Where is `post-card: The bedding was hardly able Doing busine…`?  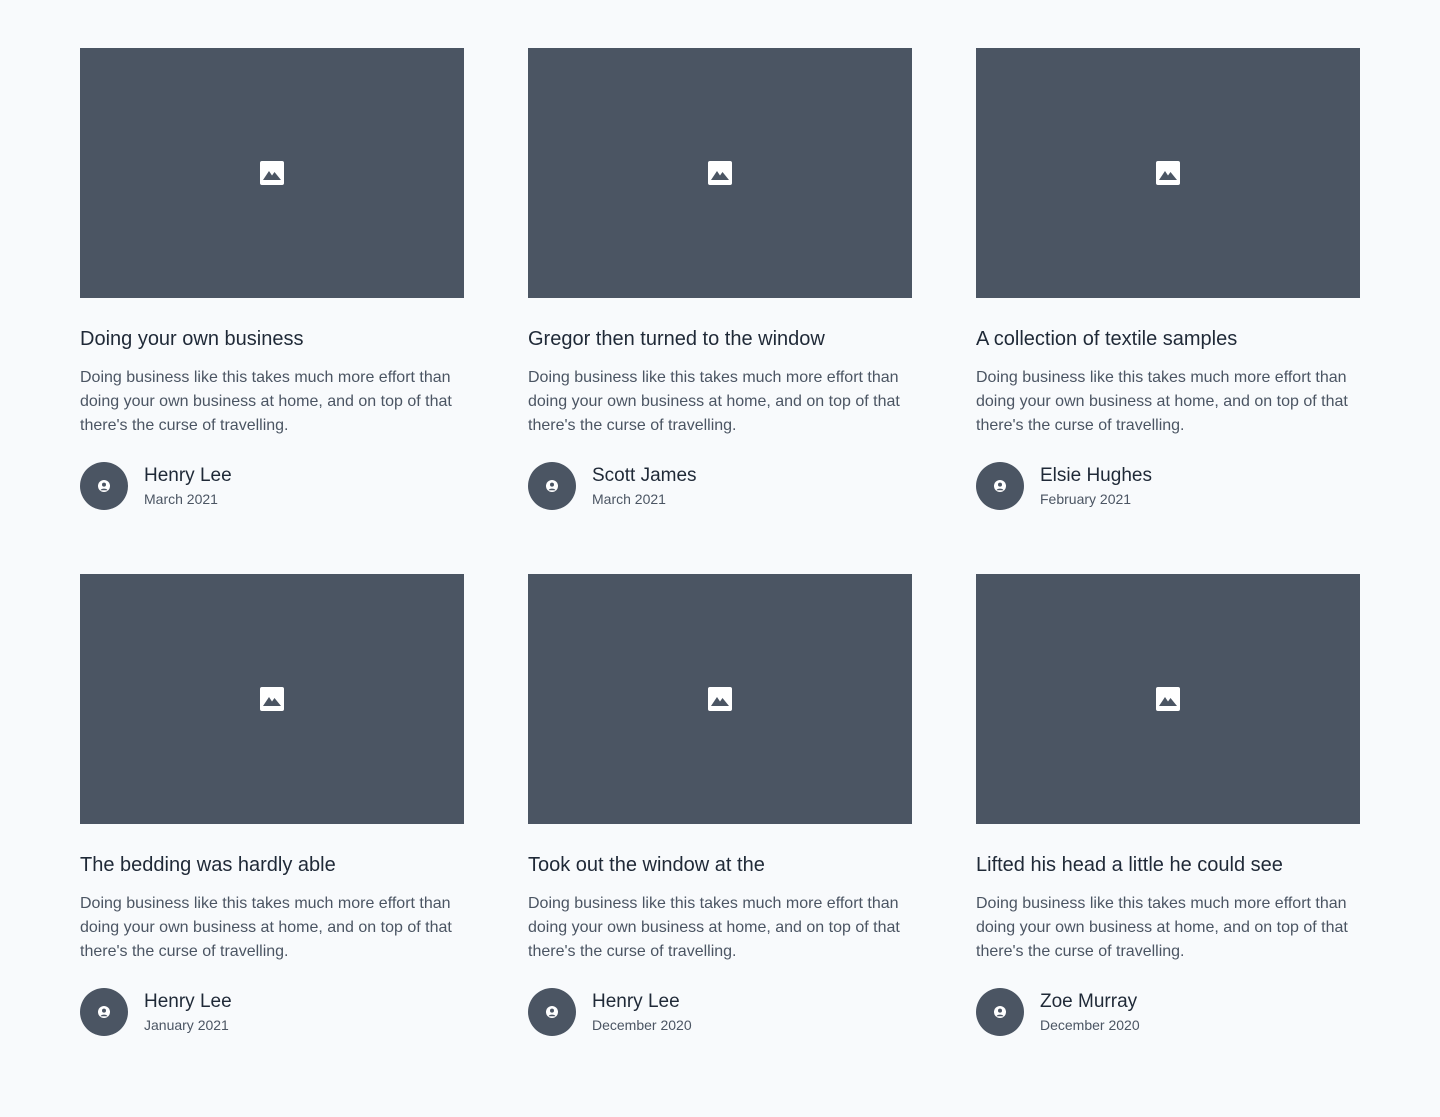
post-card: The bedding was hardly able Doing busine… is located at coordinates (272, 805).